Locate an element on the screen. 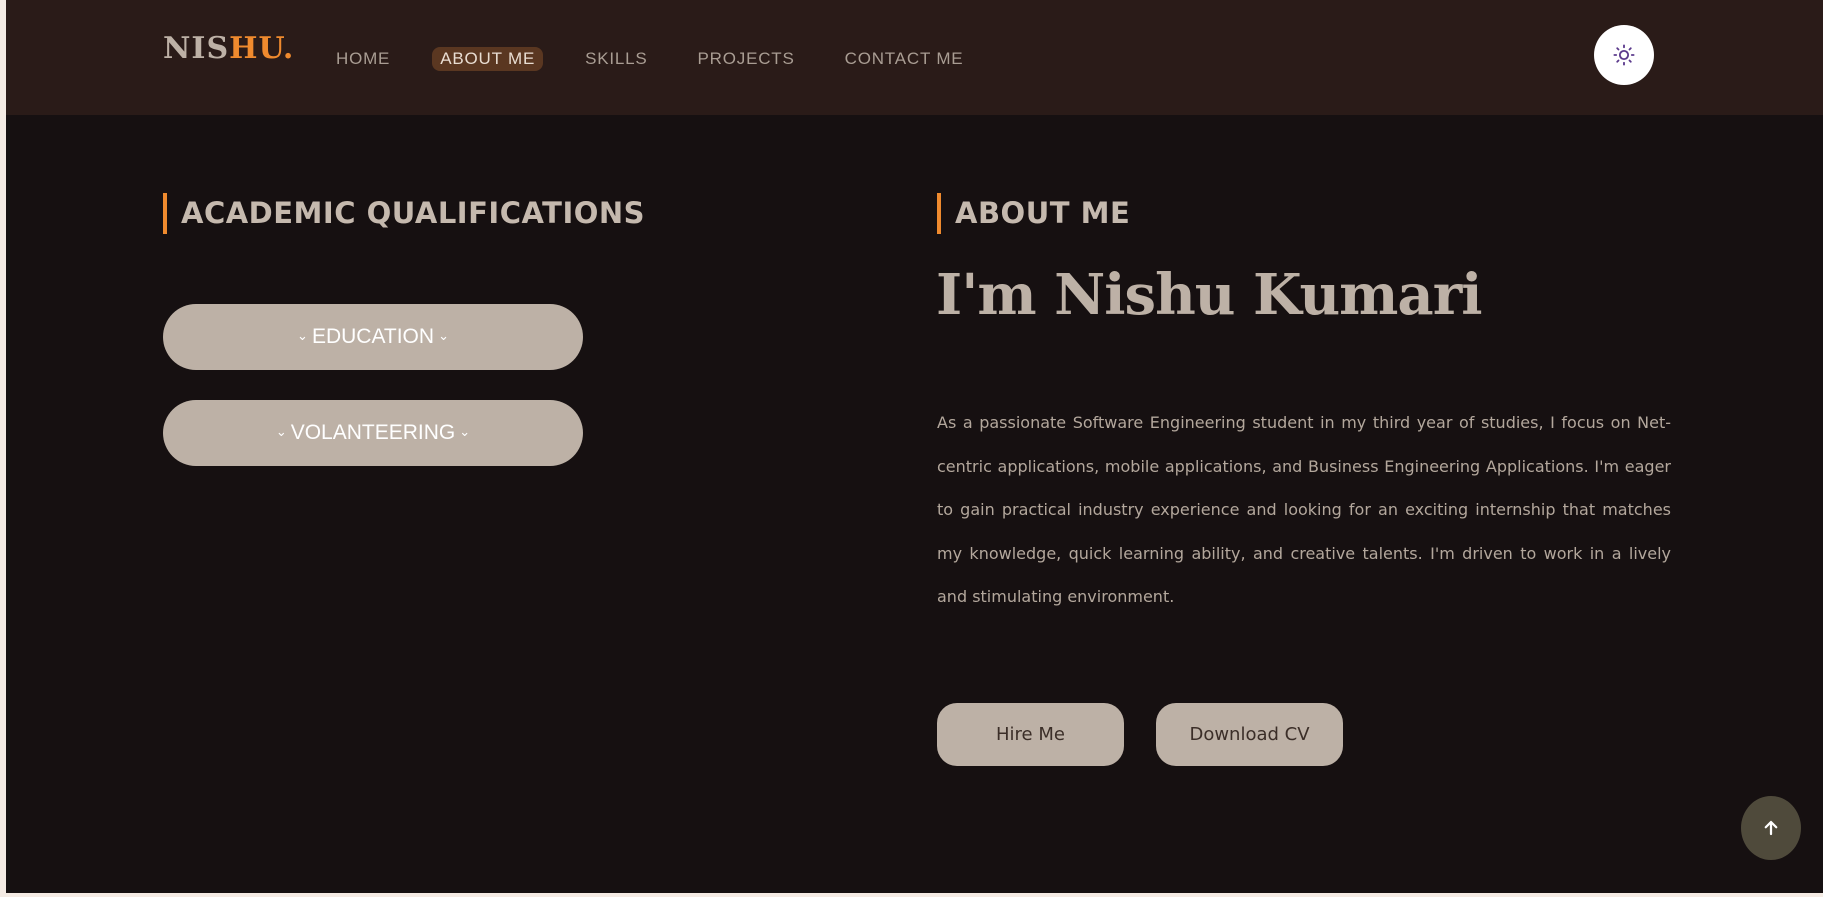  nav-projects: PROJECTS is located at coordinates (746, 59).